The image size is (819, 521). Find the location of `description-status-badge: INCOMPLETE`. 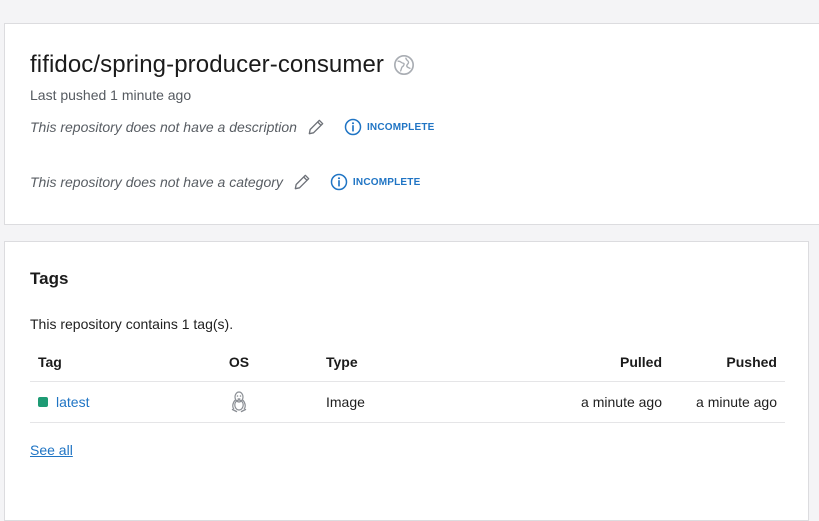

description-status-badge: INCOMPLETE is located at coordinates (389, 127).